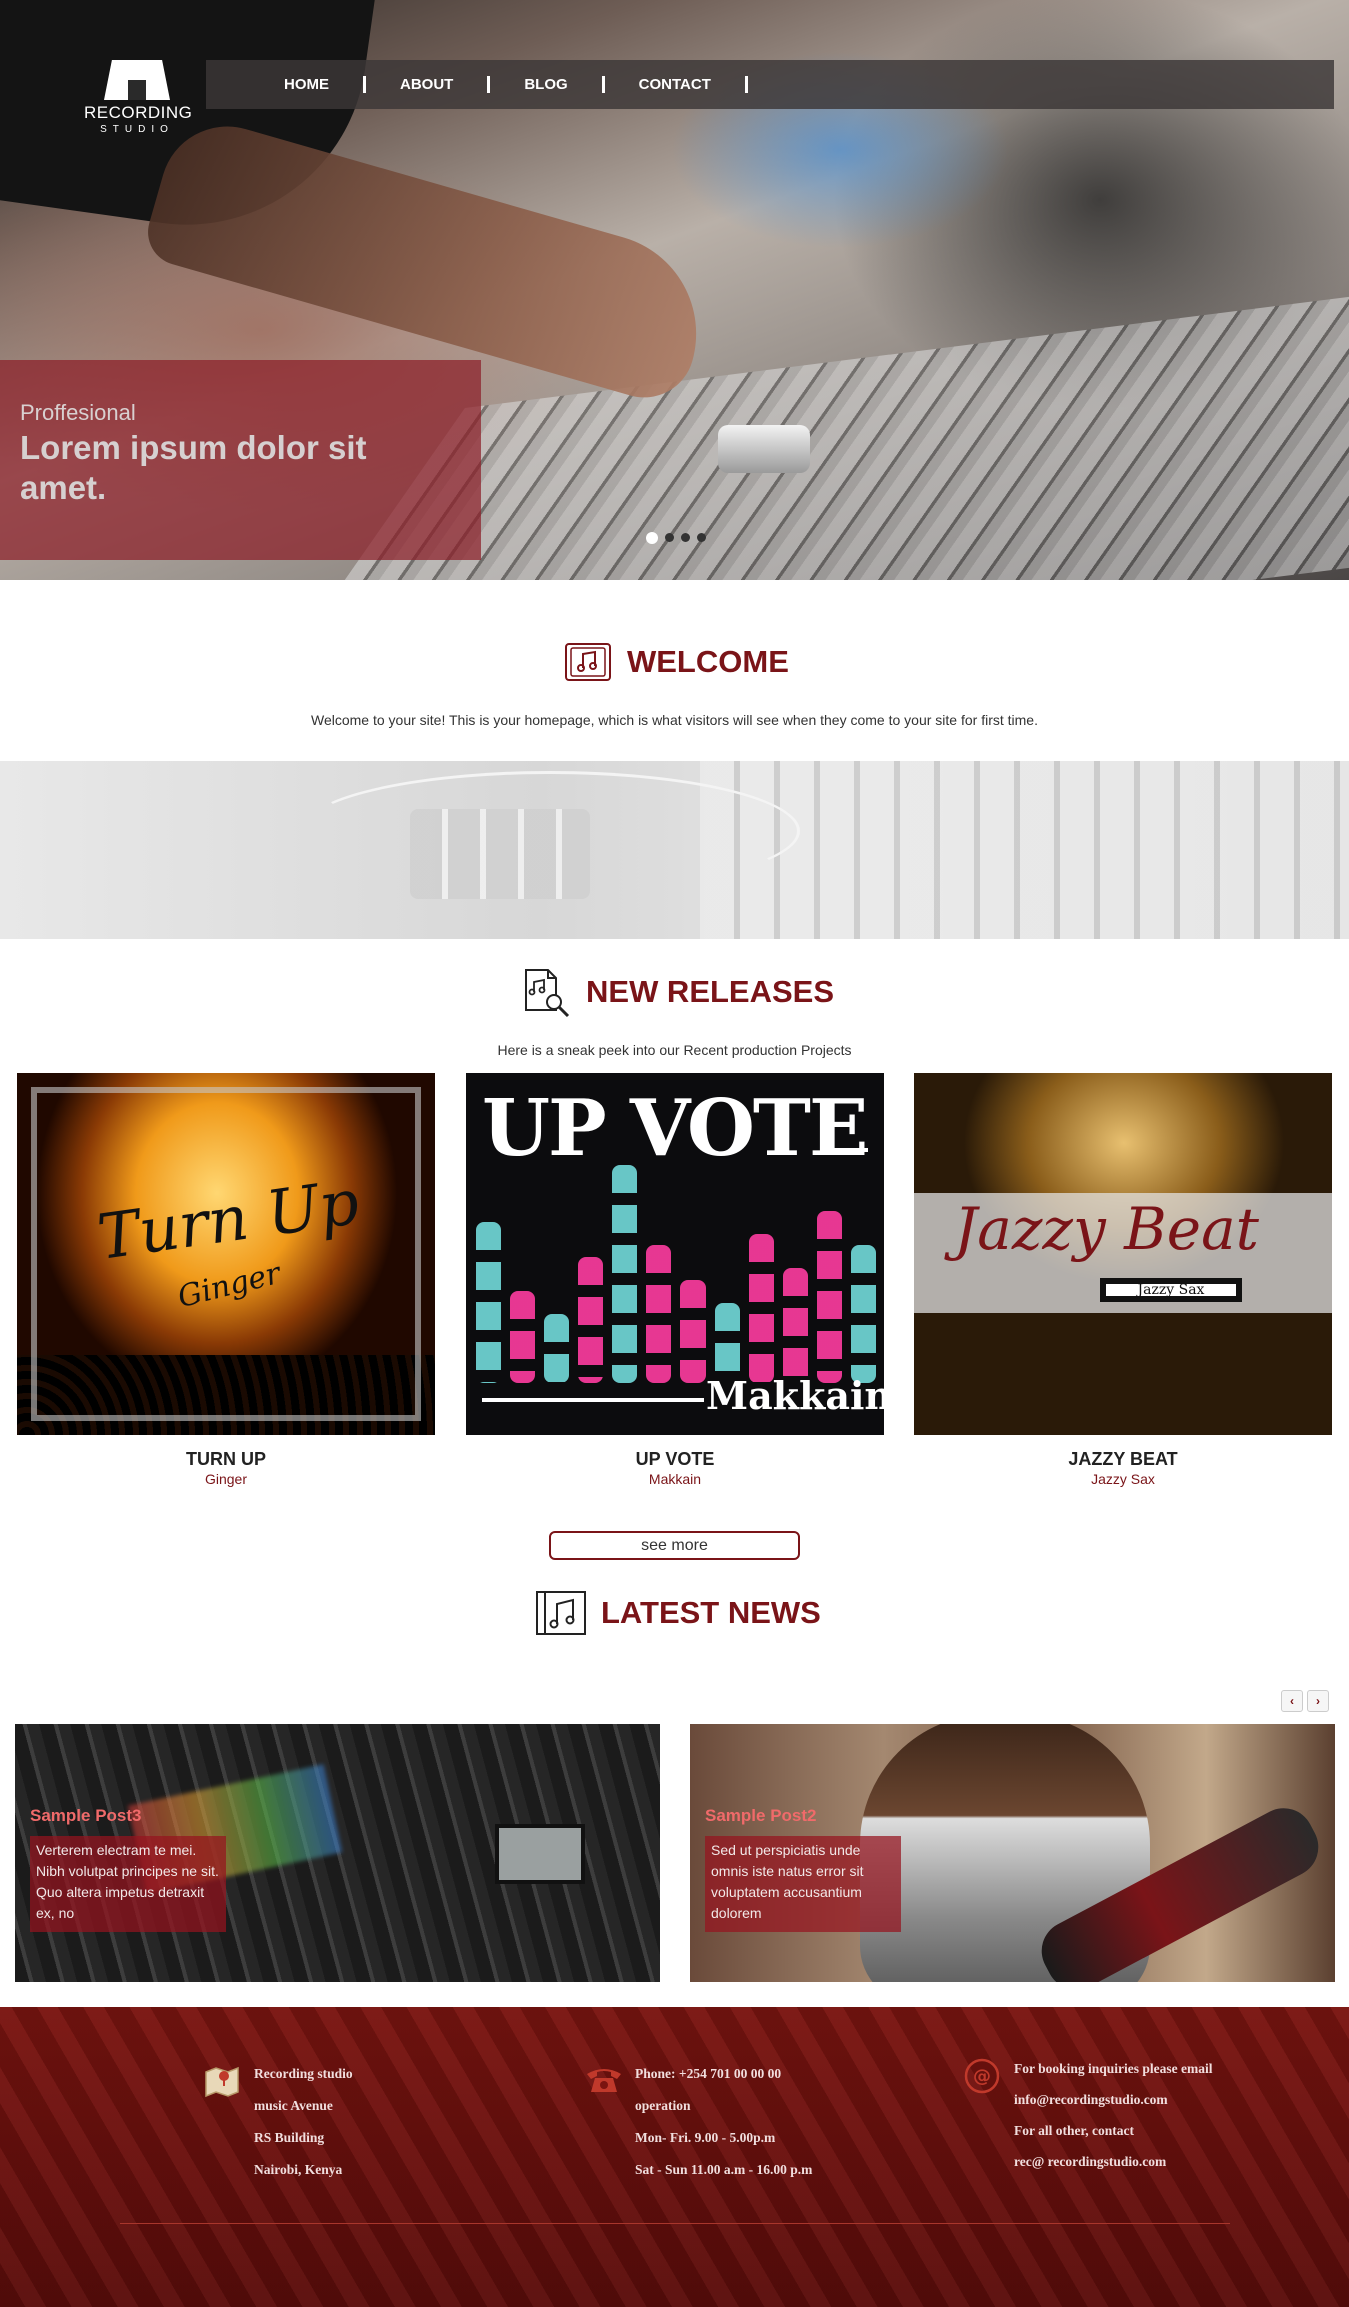 The image size is (1349, 2307). Describe the element at coordinates (293, 2105) in the screenshot. I see `address-line-2: music Avenue` at that location.